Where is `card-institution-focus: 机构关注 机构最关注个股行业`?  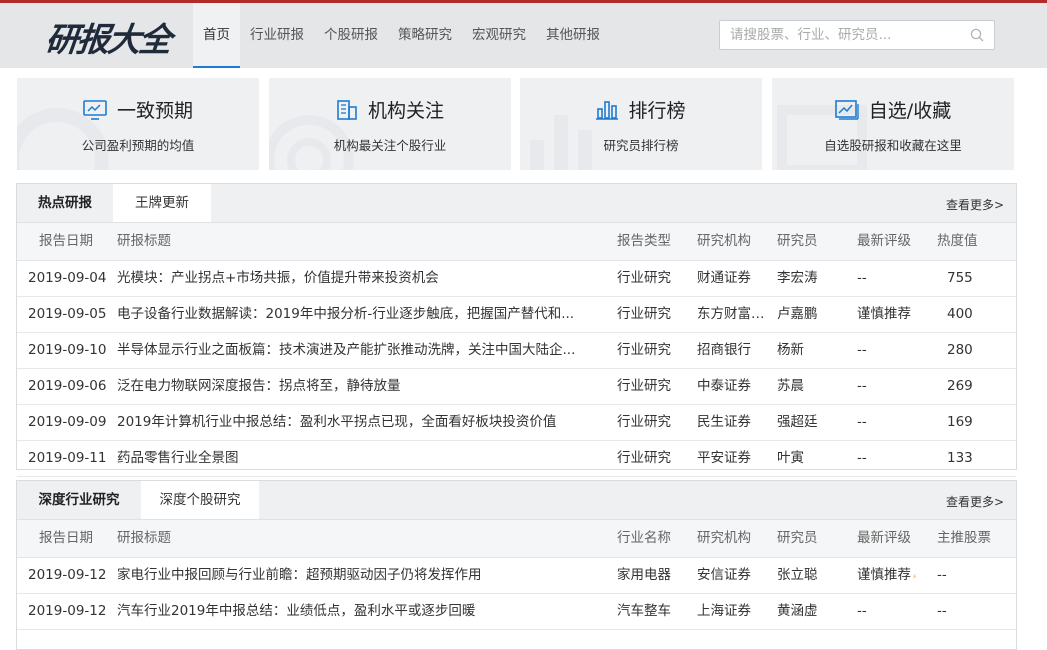 card-institution-focus: 机构关注 机构最关注个股行业 is located at coordinates (390, 124).